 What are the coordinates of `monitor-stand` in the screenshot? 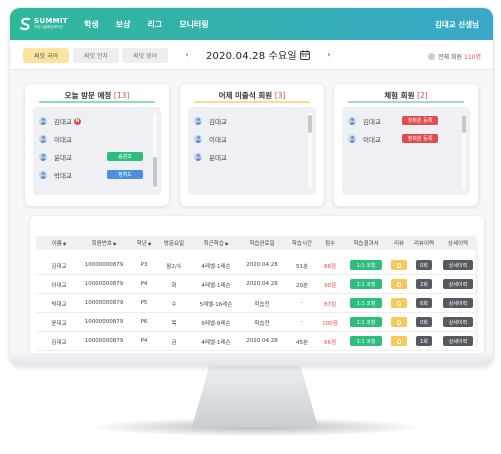 It's located at (255, 396).